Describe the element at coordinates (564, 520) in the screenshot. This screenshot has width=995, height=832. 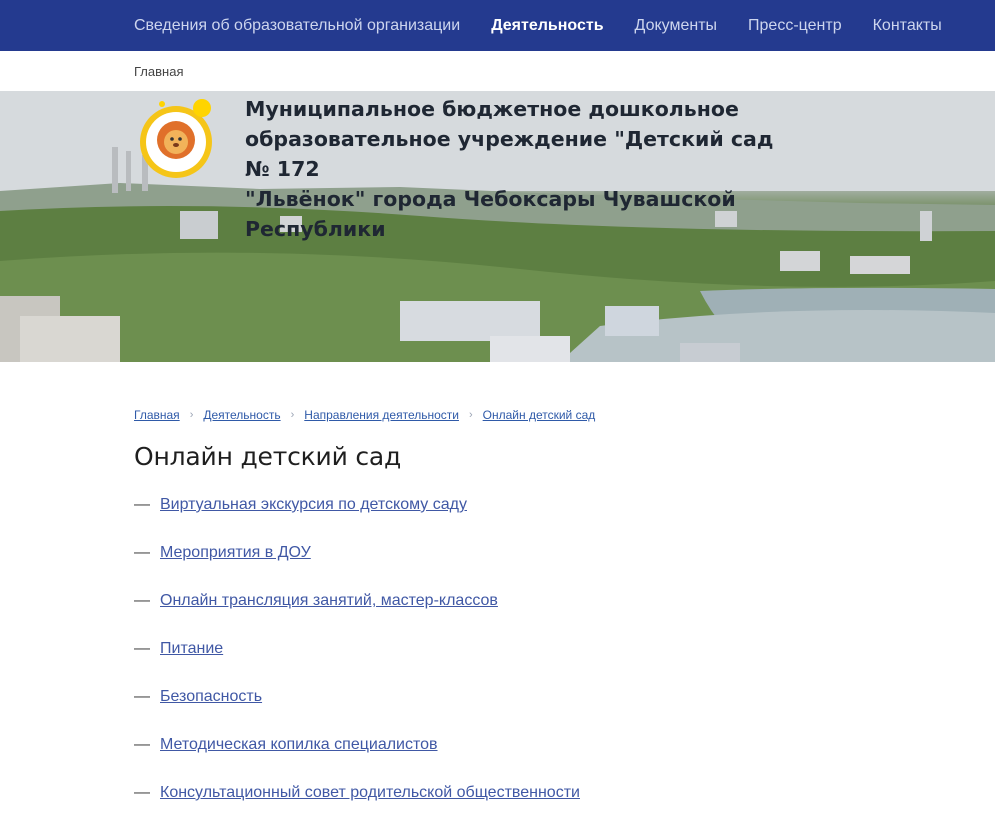
I see `list-item: — Виртуальная экскурсия по детскому саду` at that location.